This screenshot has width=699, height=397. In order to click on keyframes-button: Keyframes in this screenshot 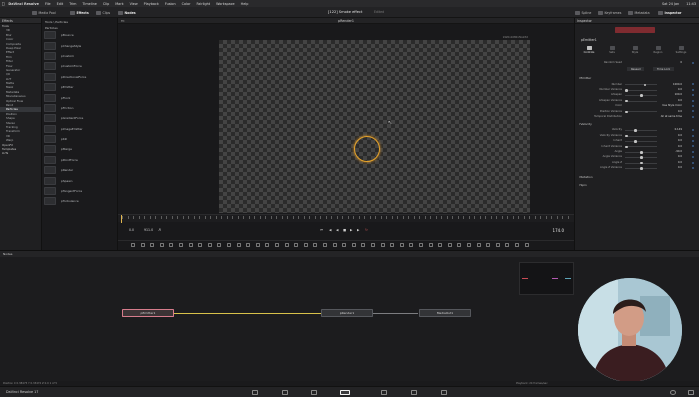, I will do `click(609, 12)`.